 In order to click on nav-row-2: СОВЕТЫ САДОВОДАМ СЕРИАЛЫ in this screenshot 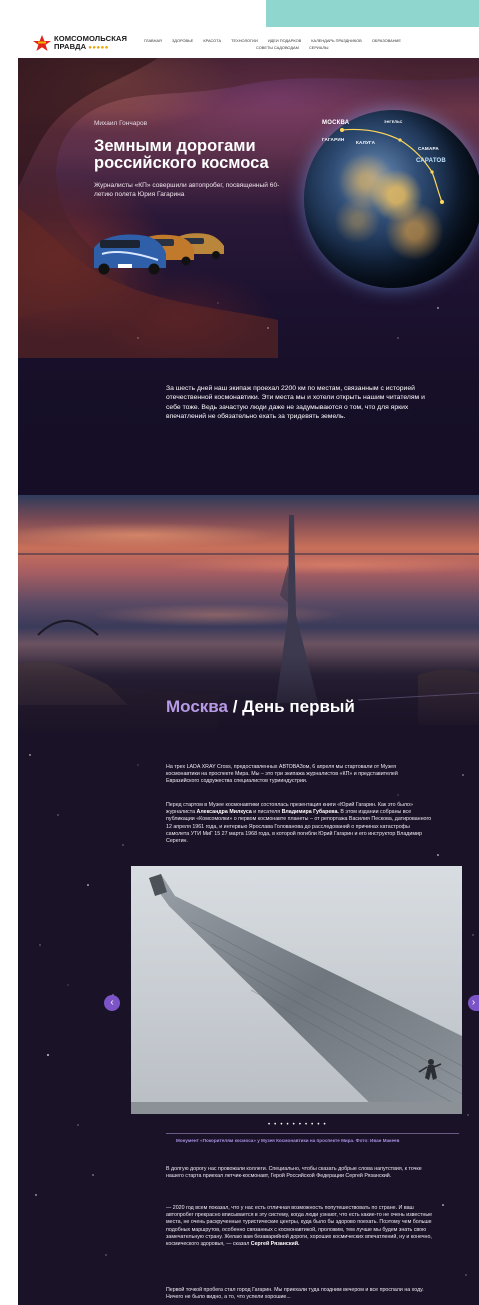, I will do `click(304, 47)`.